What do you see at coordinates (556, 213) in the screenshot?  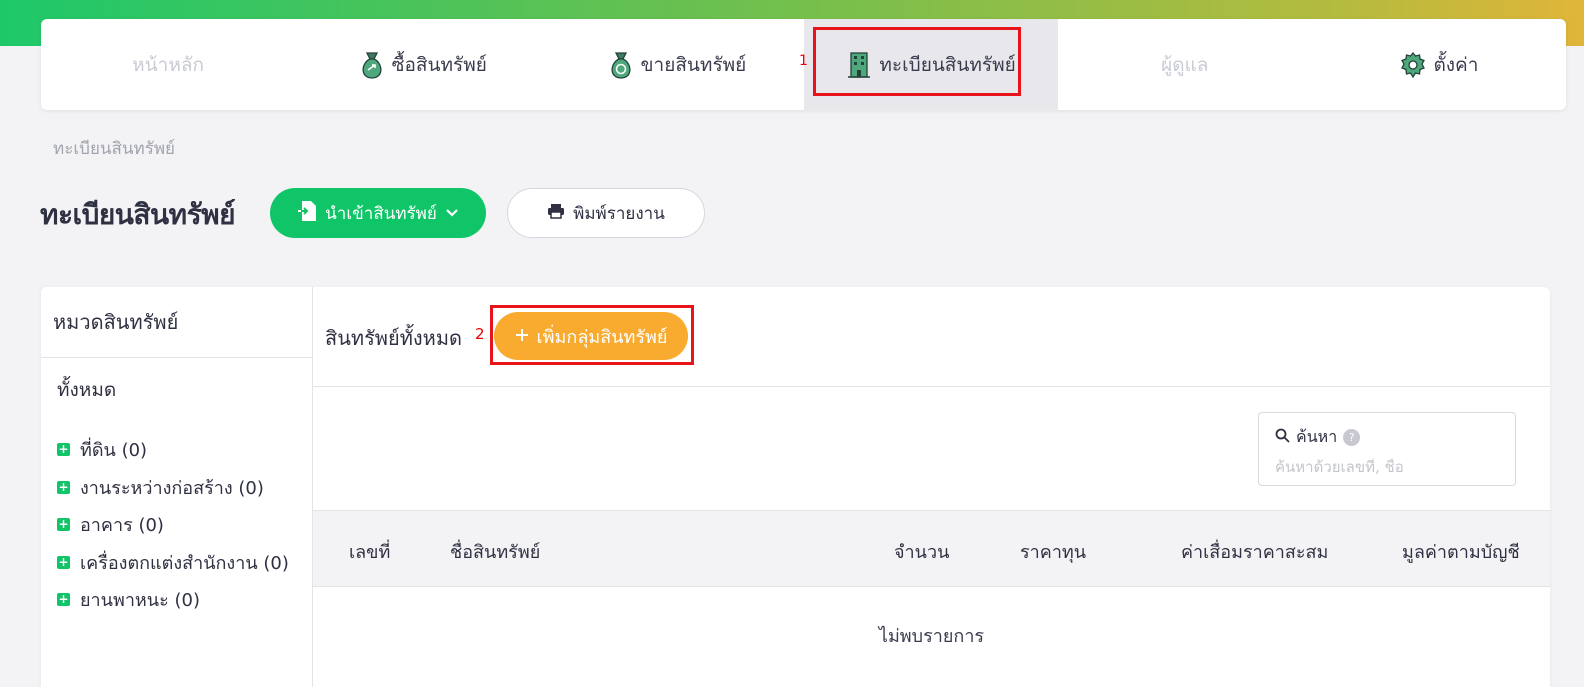 I see `printer-icon` at bounding box center [556, 213].